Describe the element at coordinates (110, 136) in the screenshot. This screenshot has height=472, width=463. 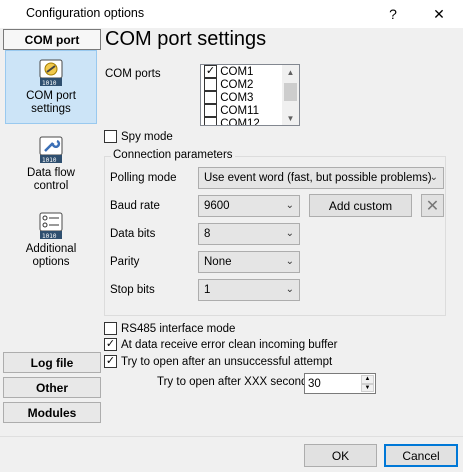
I see `spy-mode-checkbox` at that location.